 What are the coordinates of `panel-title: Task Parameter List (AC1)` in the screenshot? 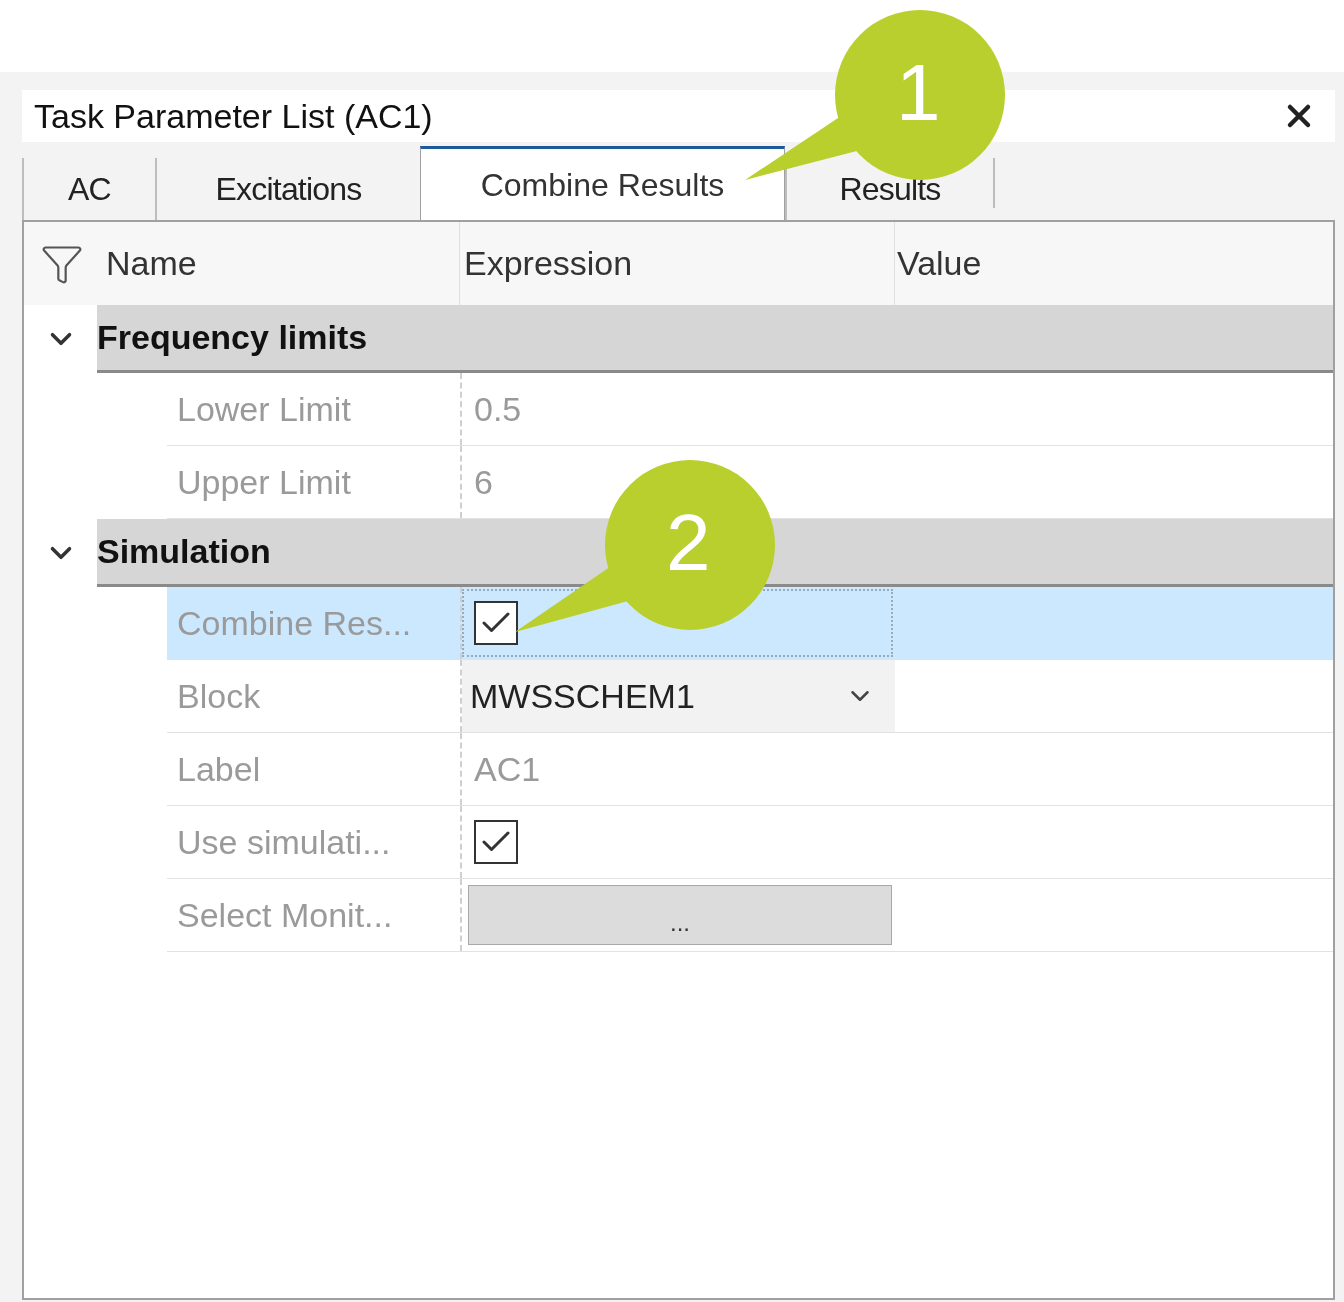 It's located at (233, 116).